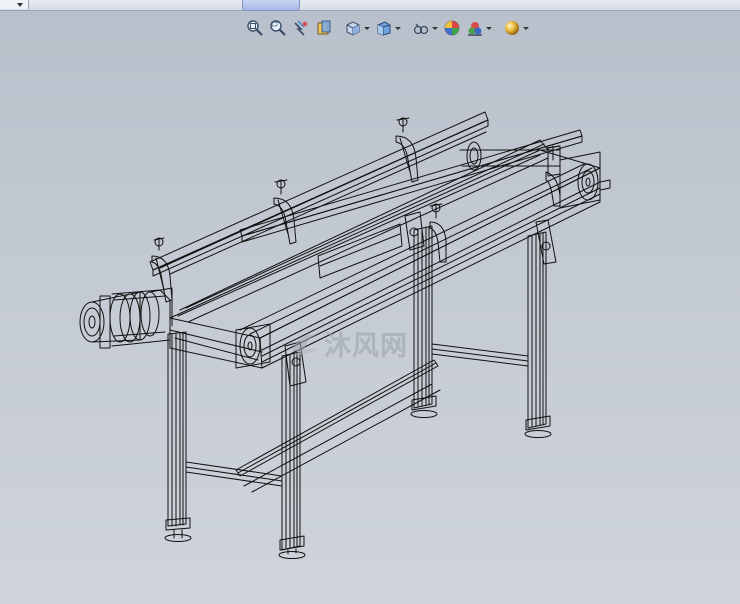 This screenshot has width=740, height=604. I want to click on apply-scene-button, so click(479, 28).